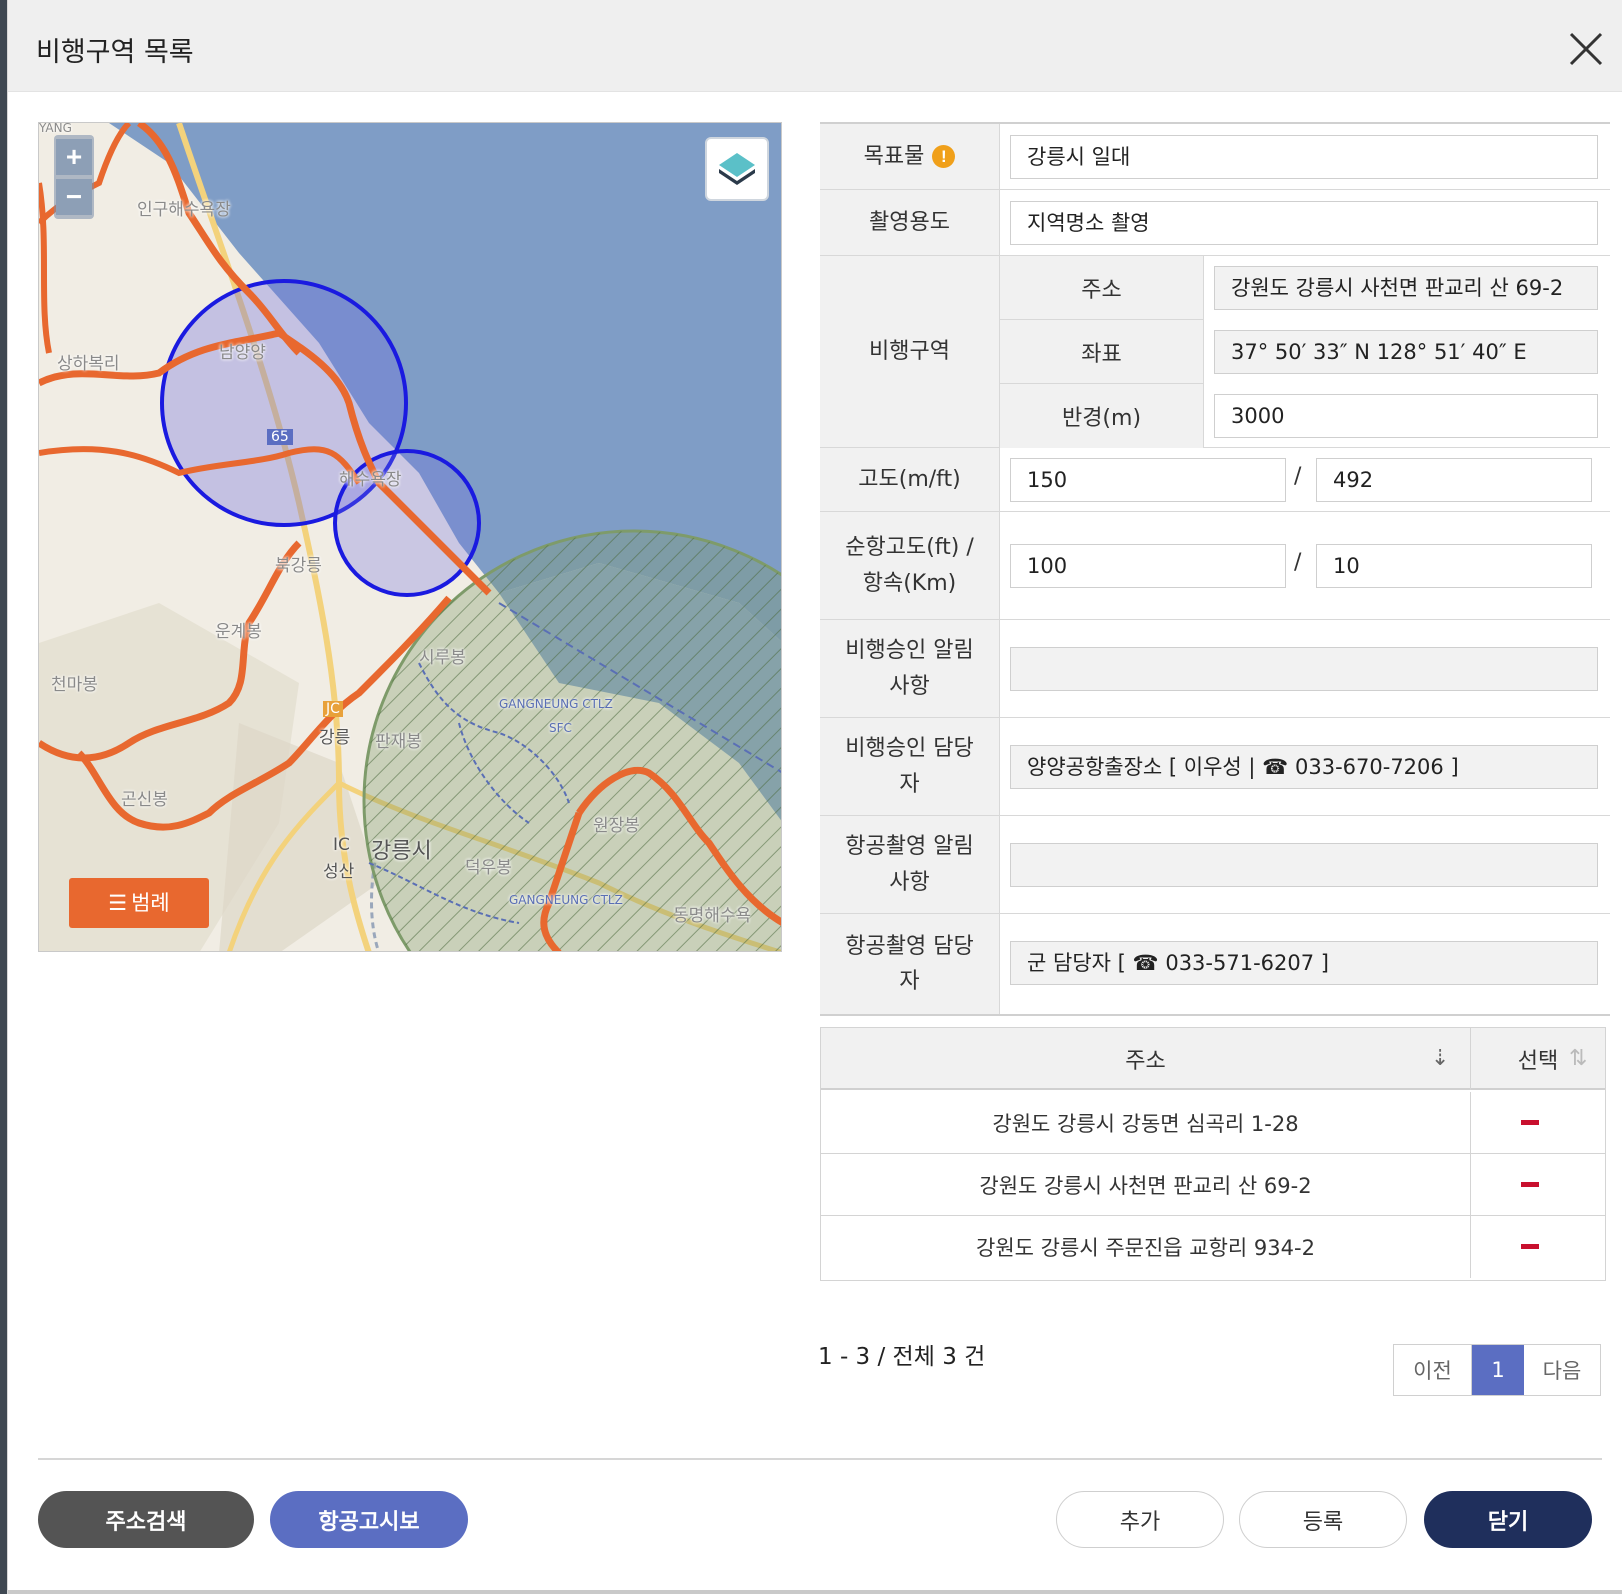  I want to click on map-label: 곤신봉, so click(144, 800).